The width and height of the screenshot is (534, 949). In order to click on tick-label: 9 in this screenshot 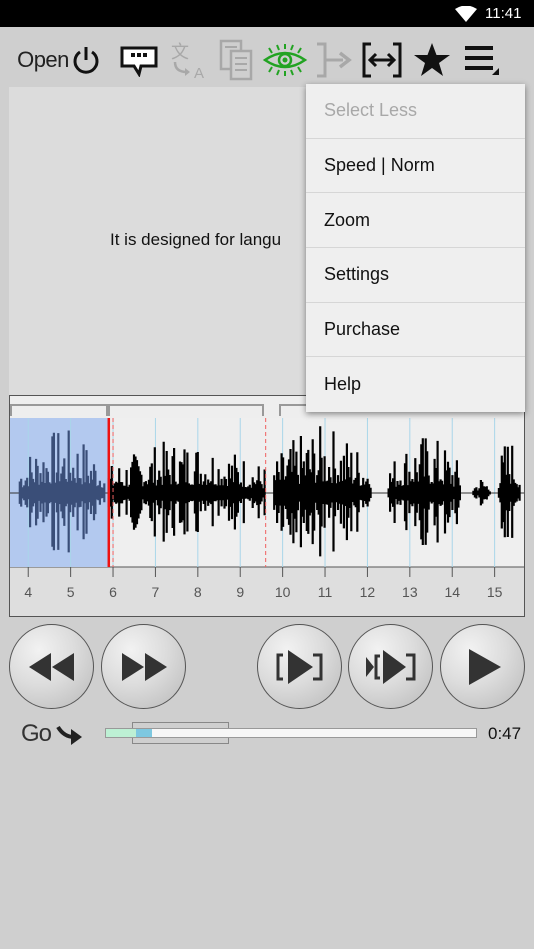, I will do `click(240, 592)`.